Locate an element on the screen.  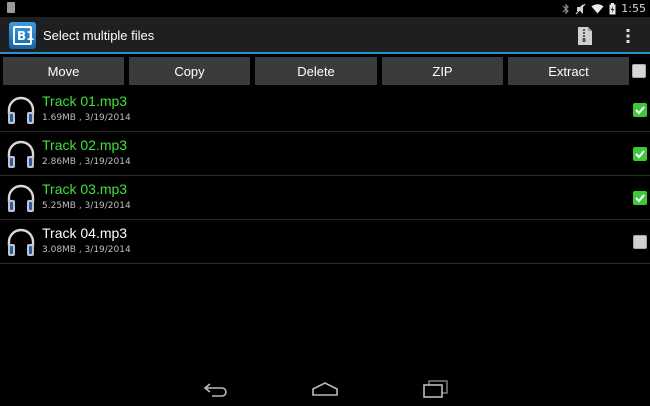
file-name: Track 04.mp3 is located at coordinates (85, 233).